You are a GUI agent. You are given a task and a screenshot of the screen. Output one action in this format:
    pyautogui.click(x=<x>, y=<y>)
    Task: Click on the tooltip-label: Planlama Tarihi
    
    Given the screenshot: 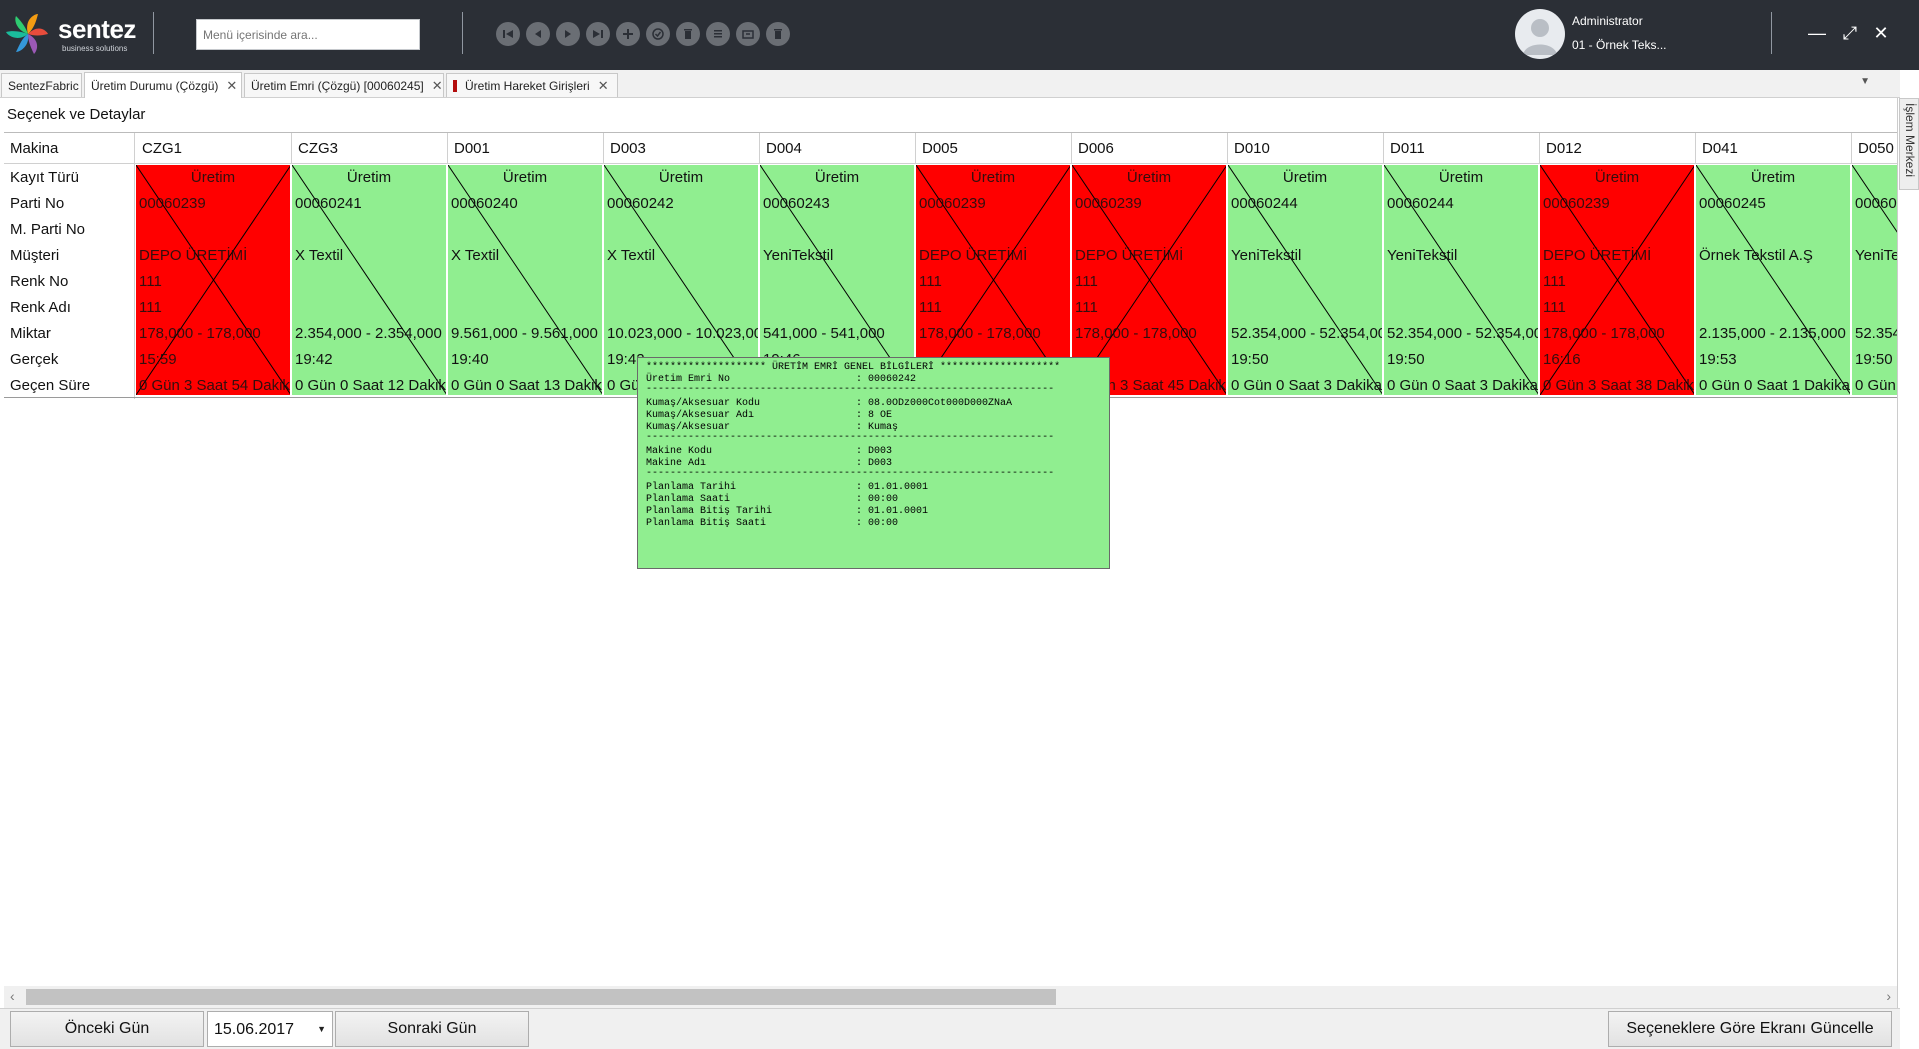 What is the action you would take?
    pyautogui.click(x=691, y=487)
    